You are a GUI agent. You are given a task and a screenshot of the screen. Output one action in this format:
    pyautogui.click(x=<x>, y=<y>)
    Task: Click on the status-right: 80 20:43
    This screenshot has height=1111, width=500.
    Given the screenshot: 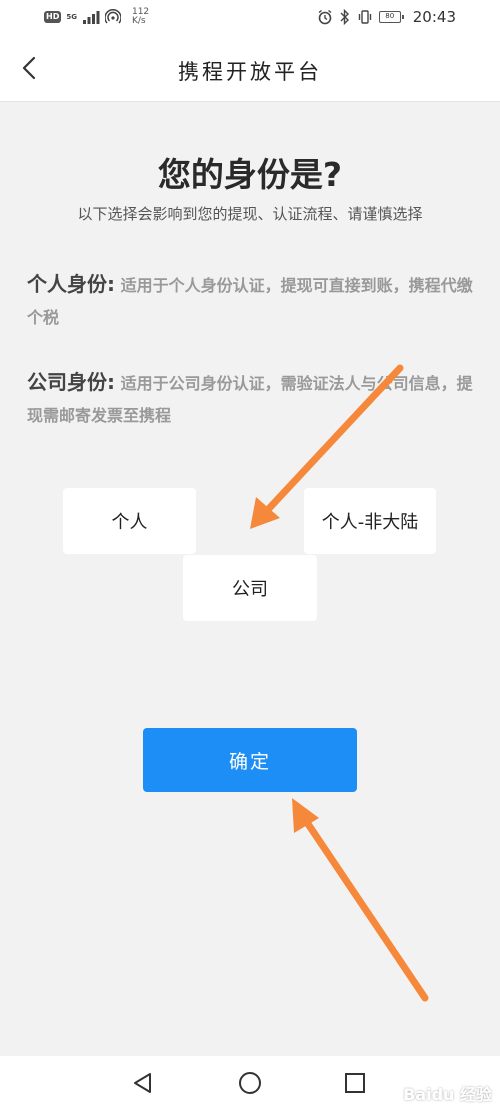 What is the action you would take?
    pyautogui.click(x=386, y=17)
    